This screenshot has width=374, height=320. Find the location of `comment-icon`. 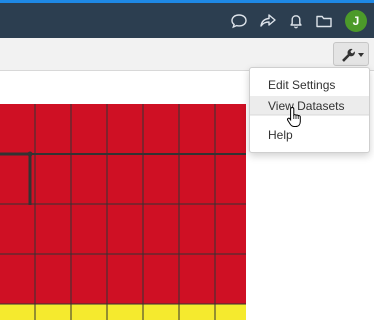

comment-icon is located at coordinates (239, 21).